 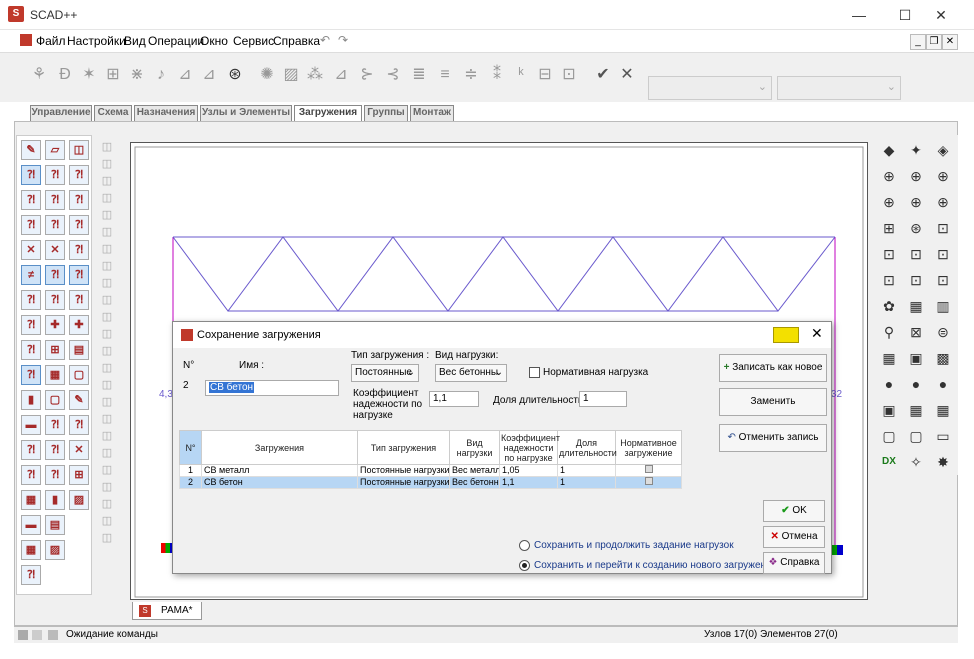 I want to click on load-tool-icon: ✎, so click(x=31, y=150).